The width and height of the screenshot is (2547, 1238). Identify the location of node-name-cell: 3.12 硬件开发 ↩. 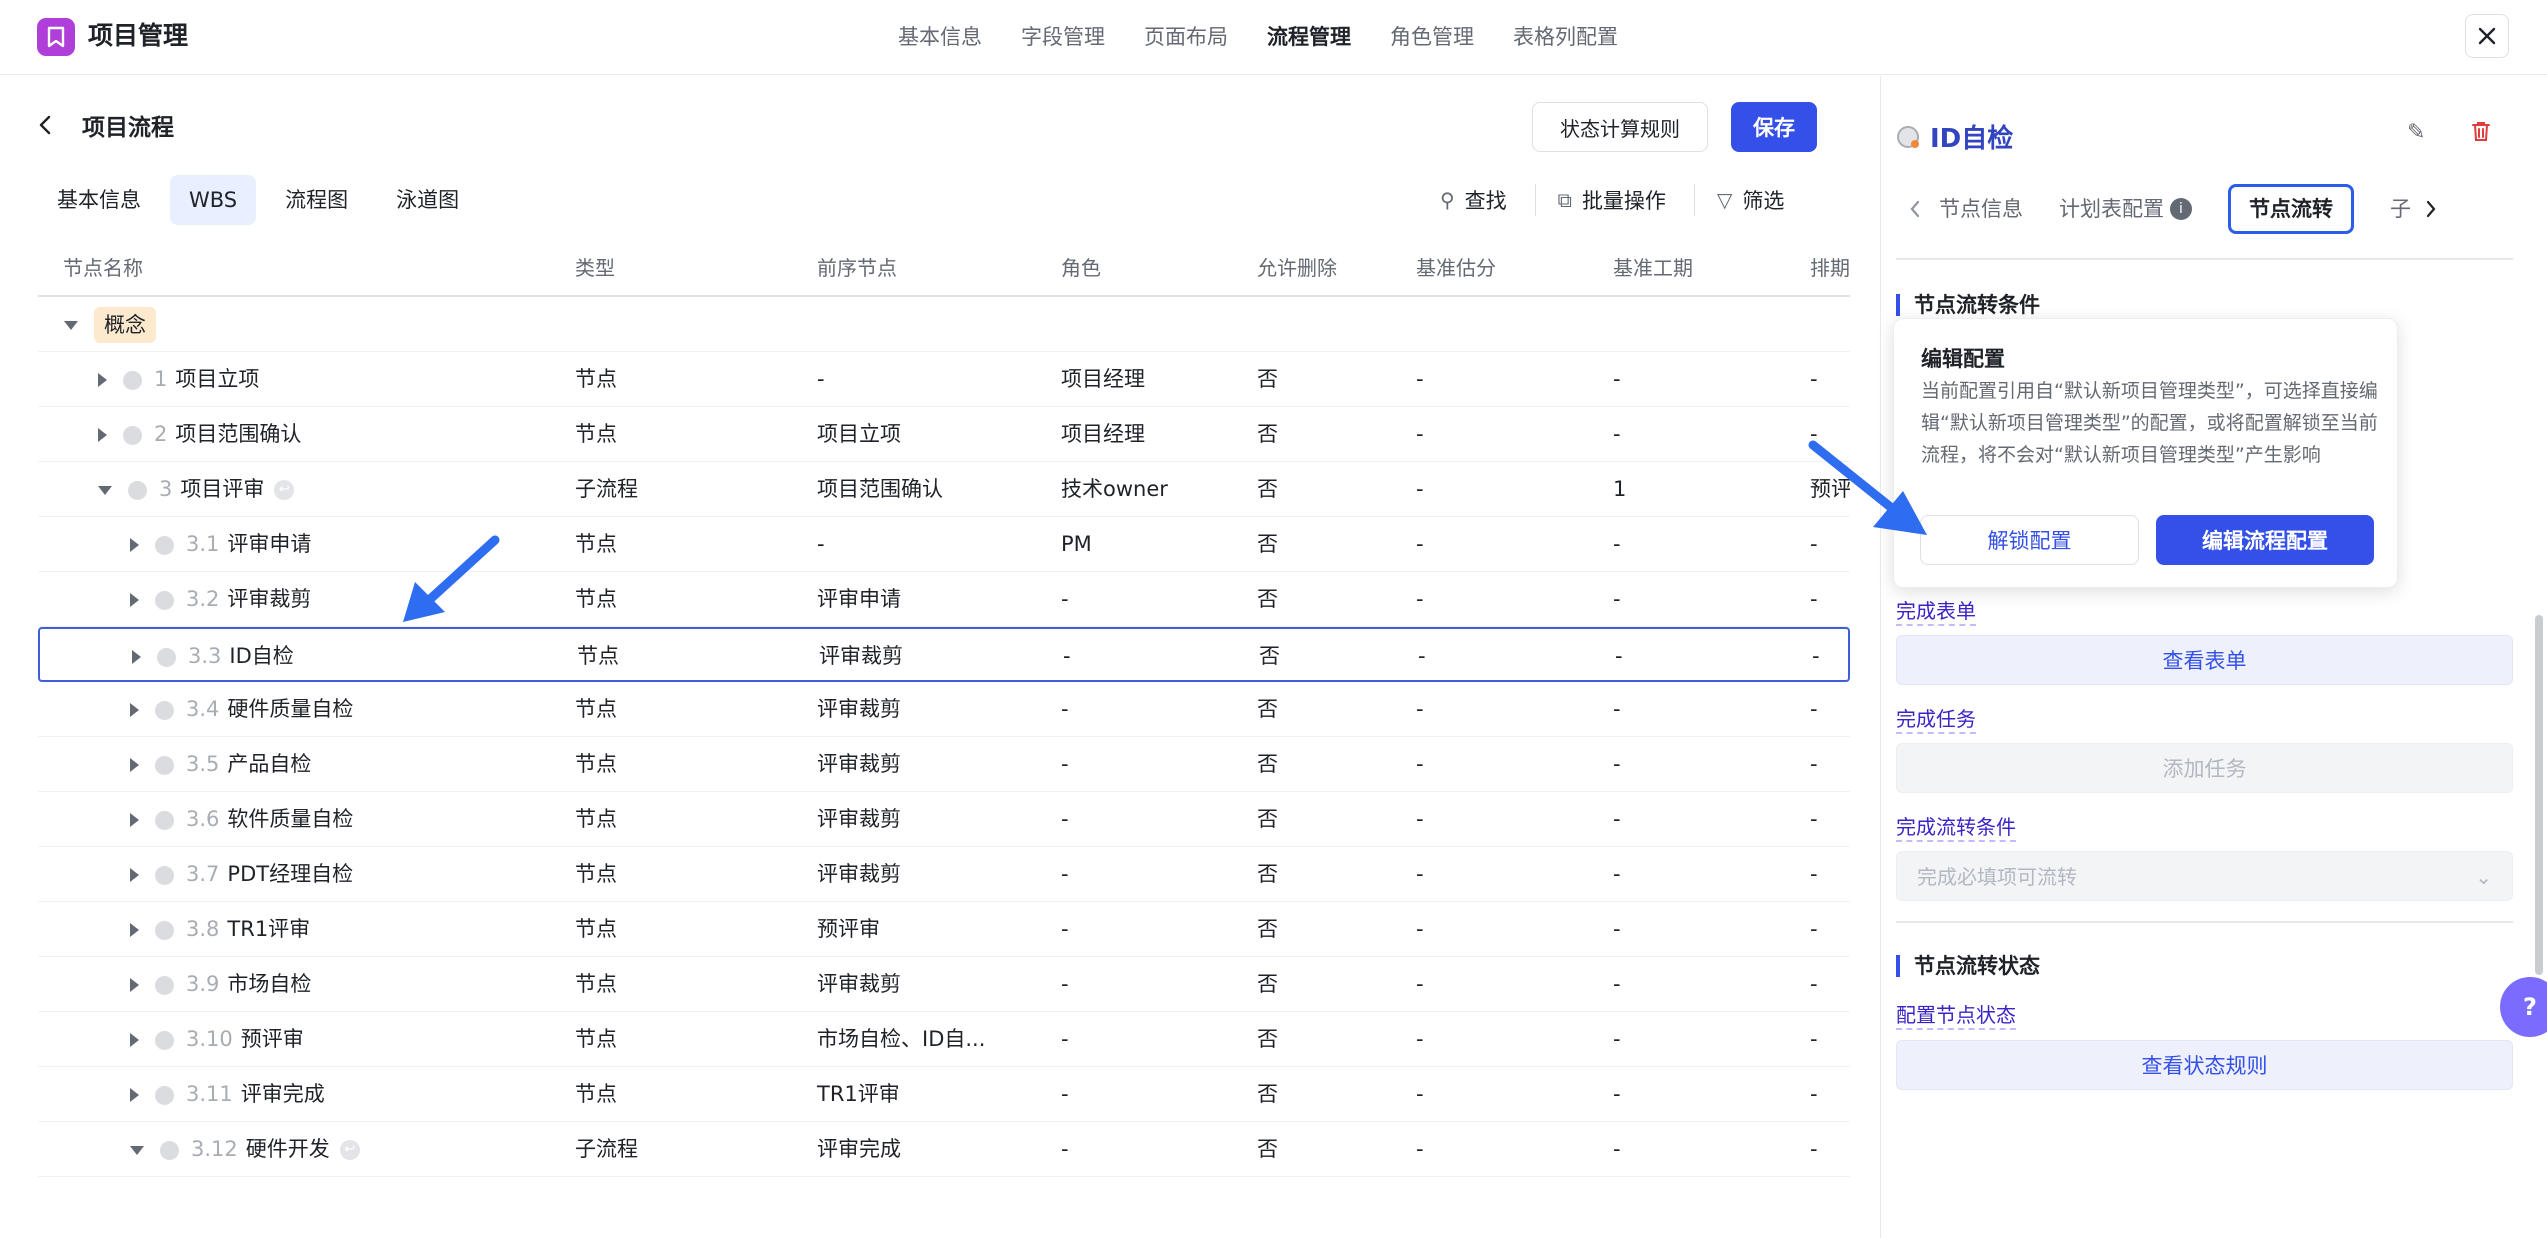
(245, 1149).